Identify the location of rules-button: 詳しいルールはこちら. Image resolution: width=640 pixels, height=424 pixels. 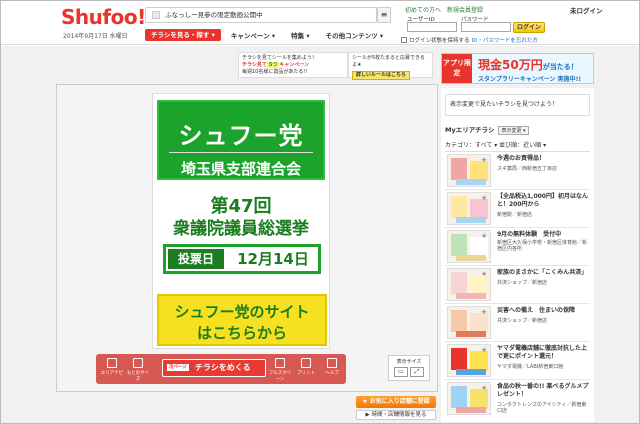
(381, 75).